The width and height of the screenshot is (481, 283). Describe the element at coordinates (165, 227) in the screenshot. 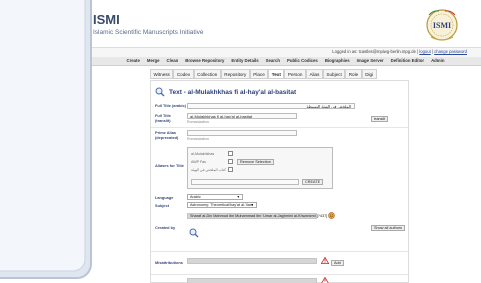

I see `created-by-label: Created by` at that location.